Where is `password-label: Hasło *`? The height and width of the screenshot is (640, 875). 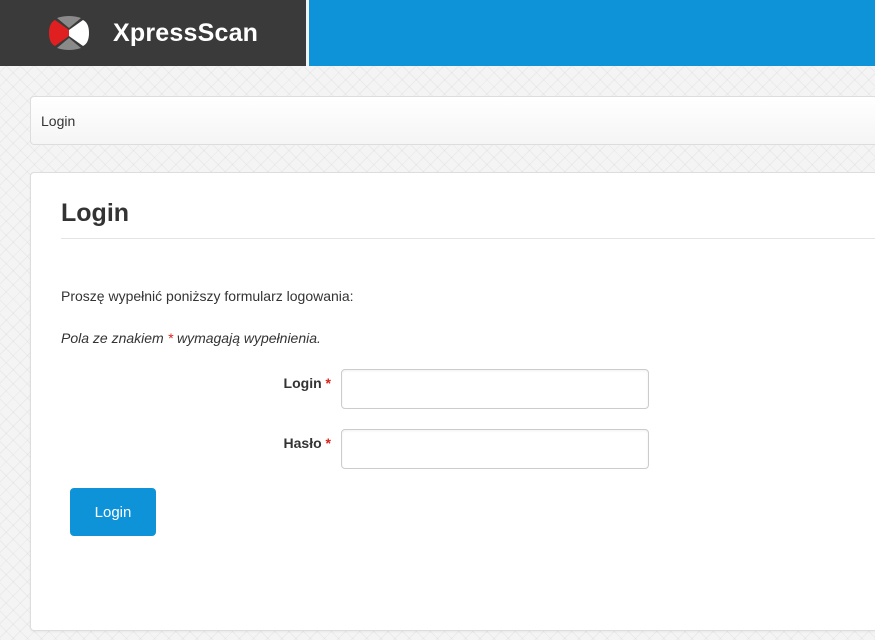
password-label: Hasło * is located at coordinates (276, 443).